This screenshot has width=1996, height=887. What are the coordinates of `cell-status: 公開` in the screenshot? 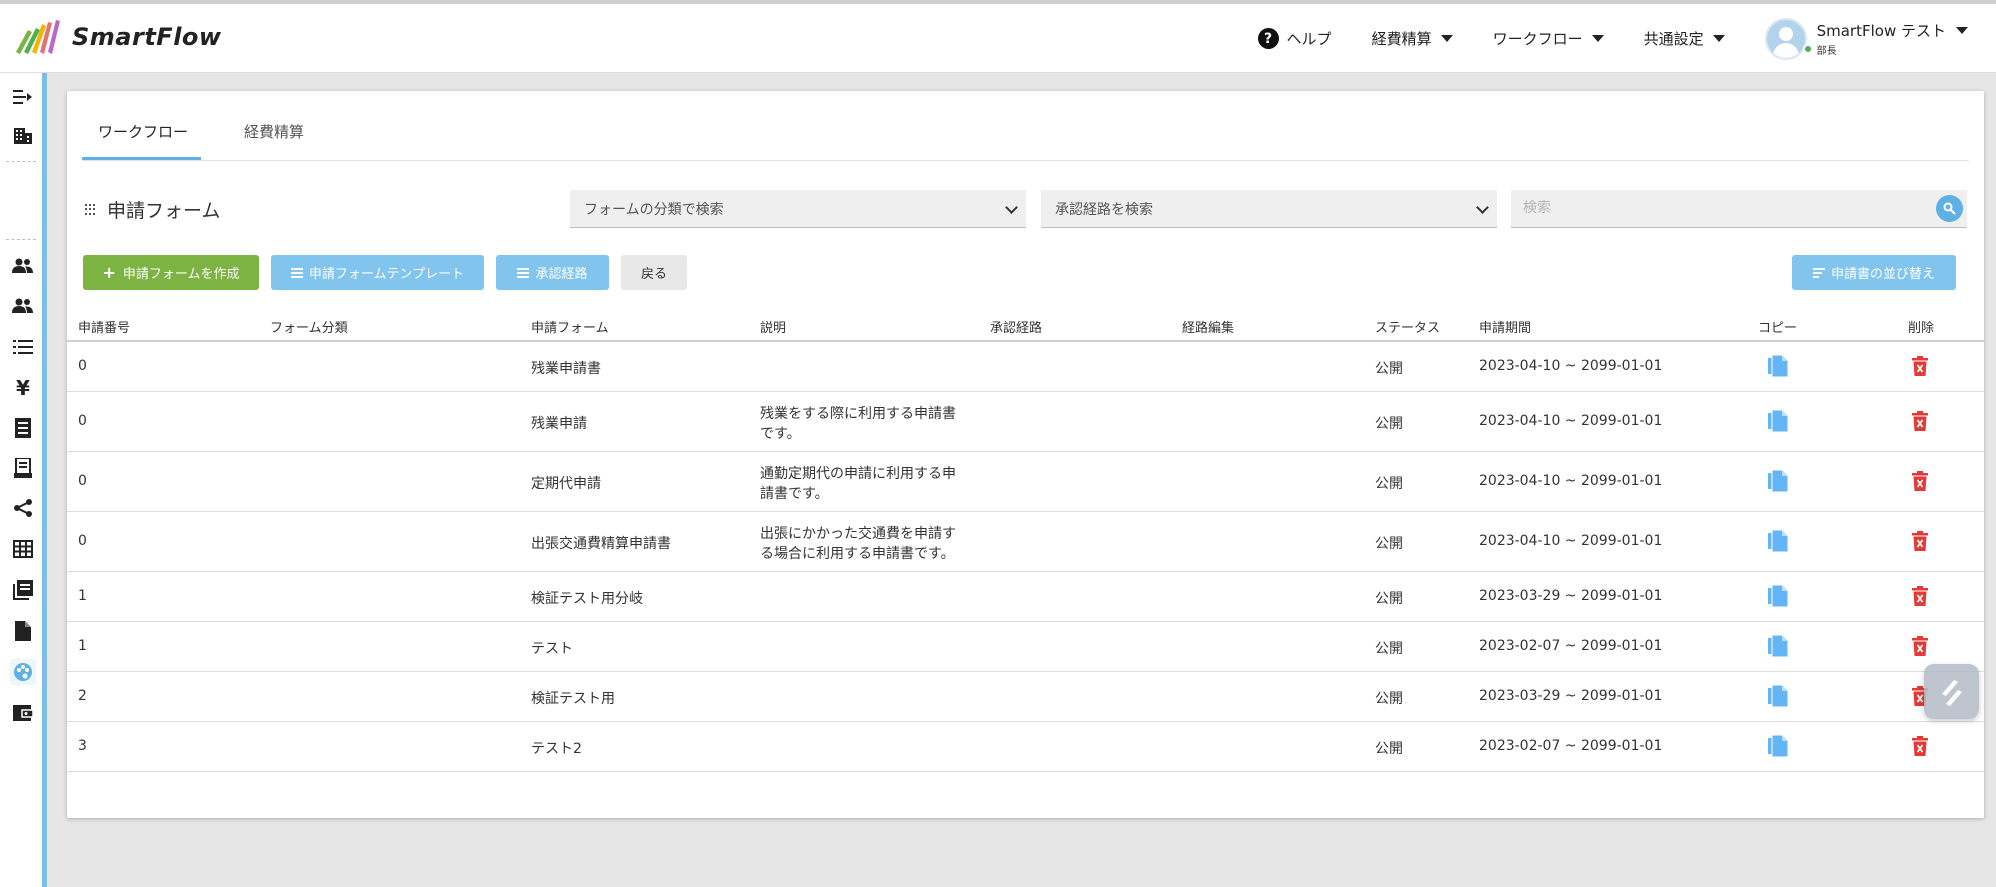 It's located at (1389, 369).